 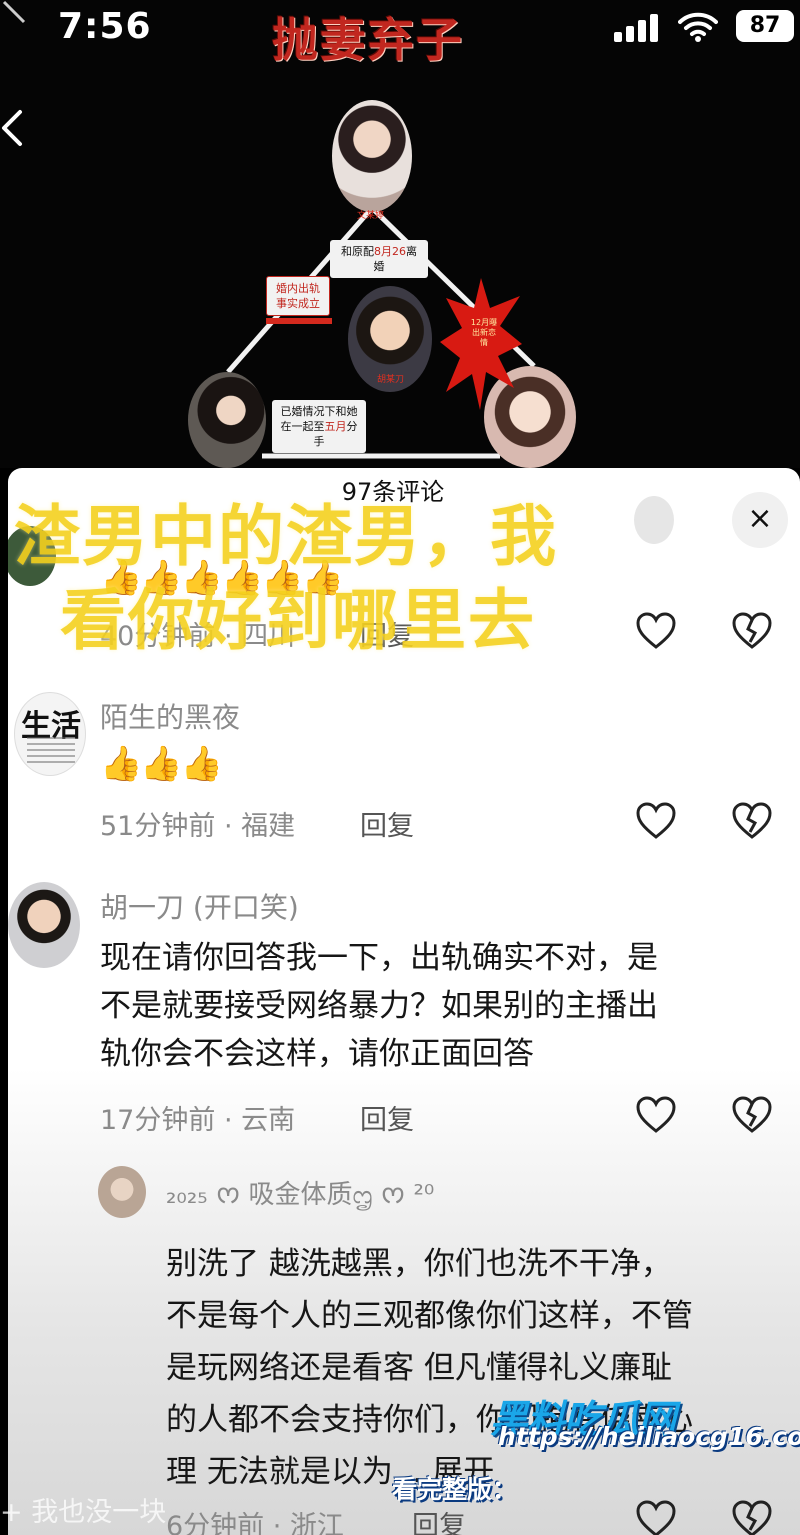 I want to click on name-tag-top: 文某婷, so click(x=371, y=216).